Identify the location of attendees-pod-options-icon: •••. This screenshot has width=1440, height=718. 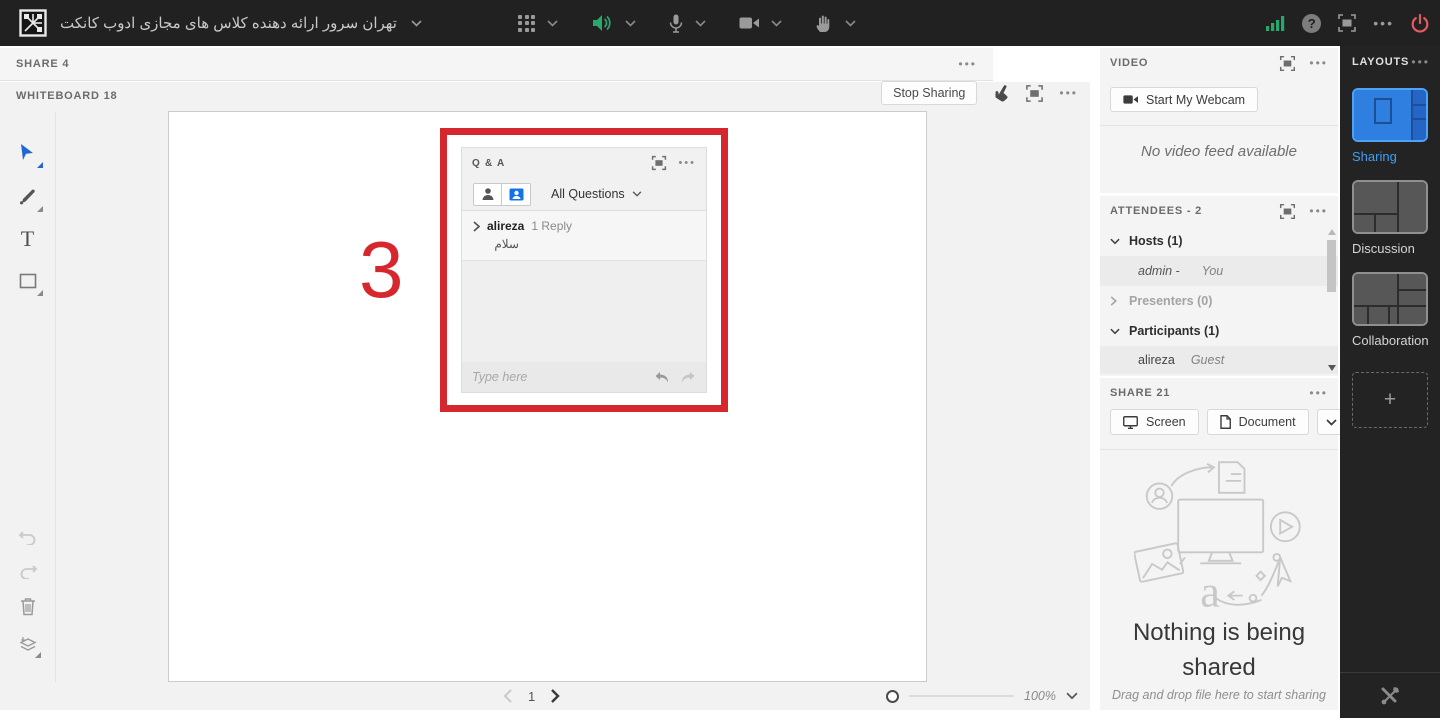
(1318, 211).